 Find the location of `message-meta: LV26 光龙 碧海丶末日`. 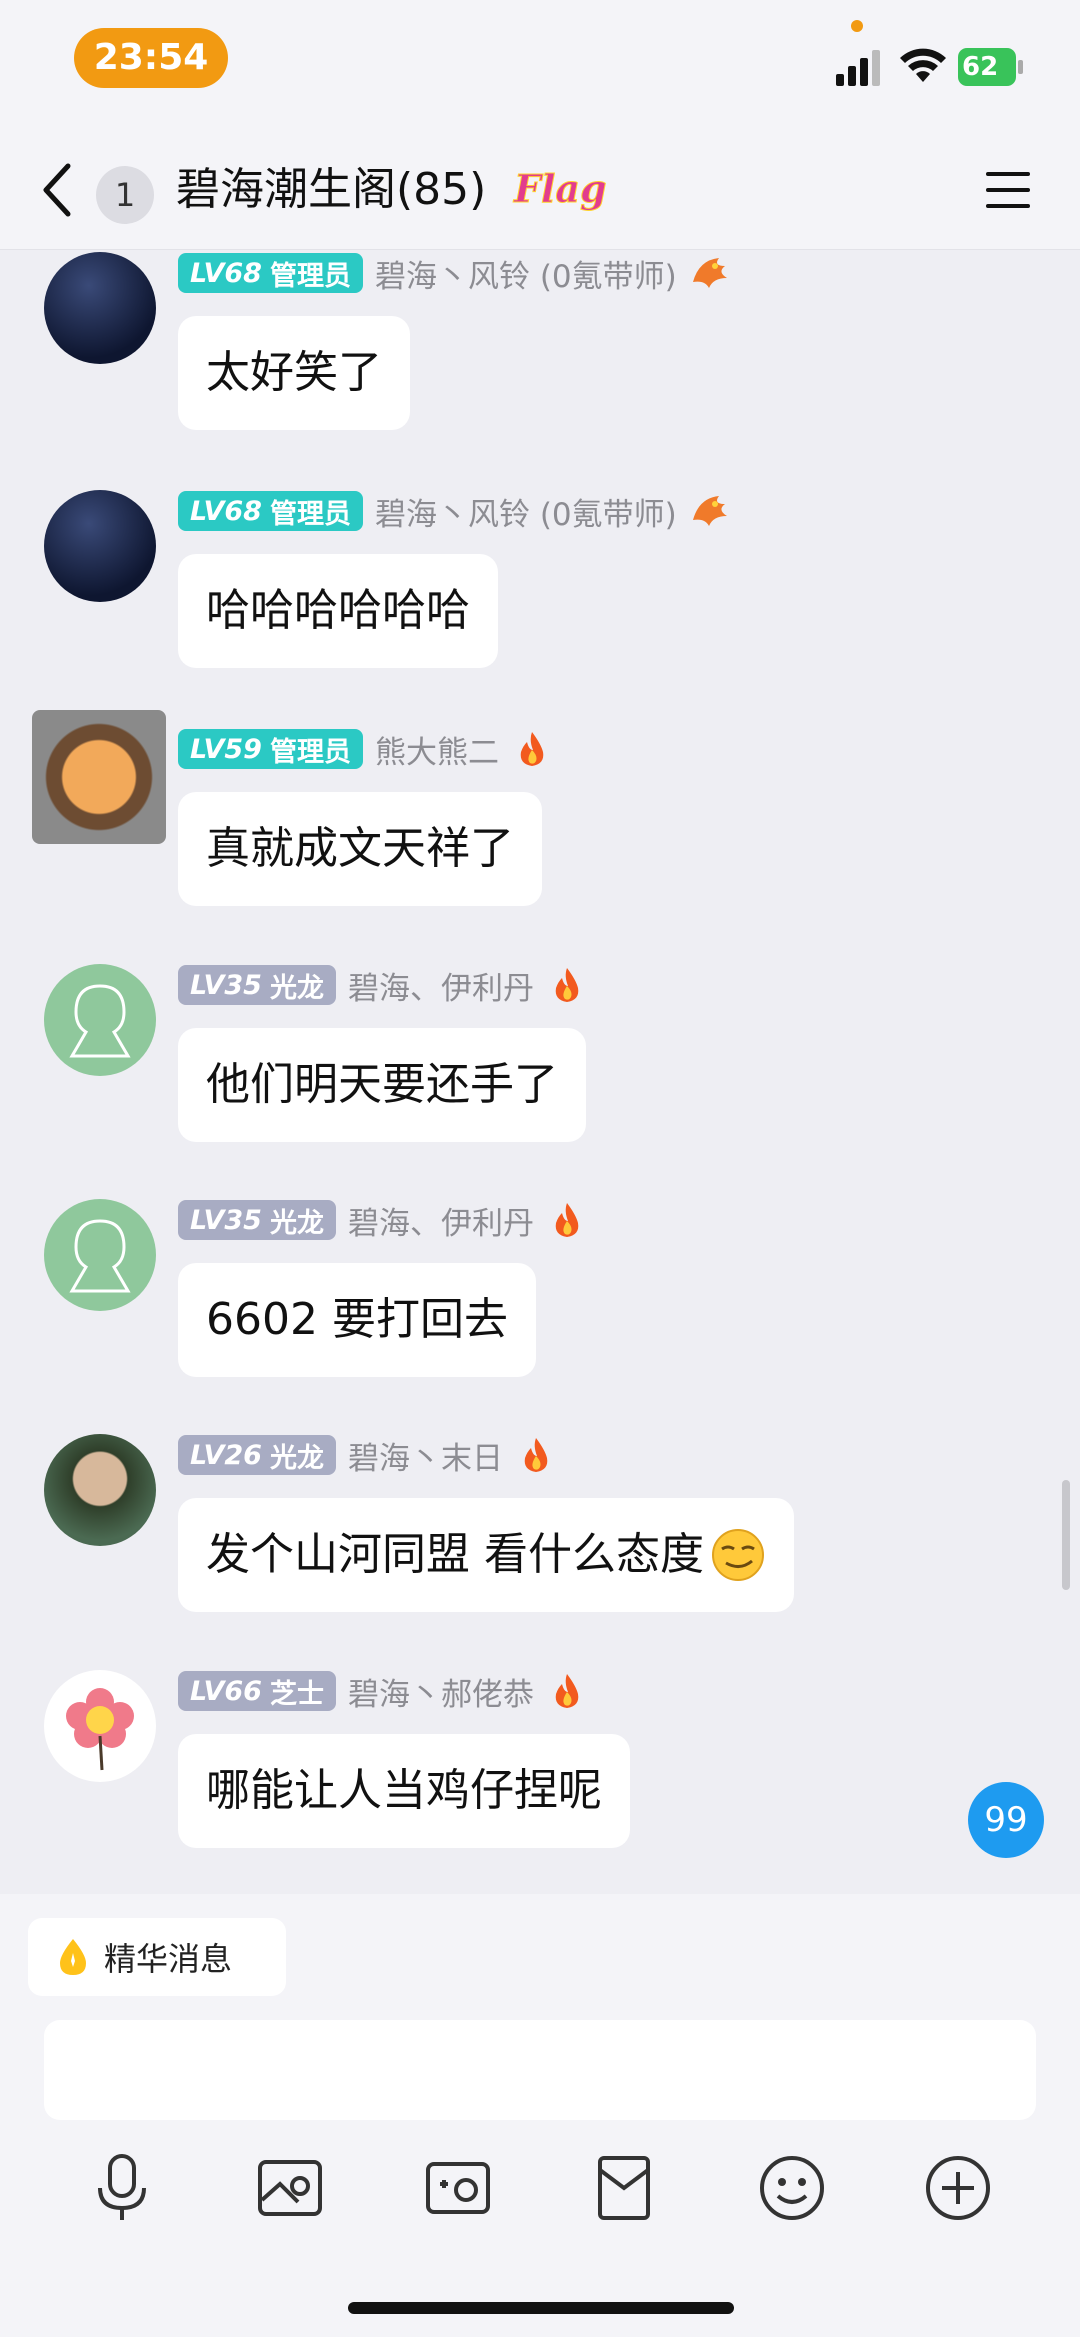

message-meta: LV26 光龙 碧海丶末日 is located at coordinates (367, 1455).